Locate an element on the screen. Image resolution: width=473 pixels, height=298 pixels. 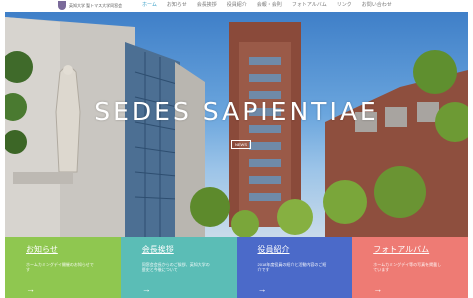
nav-item-photo-album: フォトアルバム is located at coordinates (309, 5).